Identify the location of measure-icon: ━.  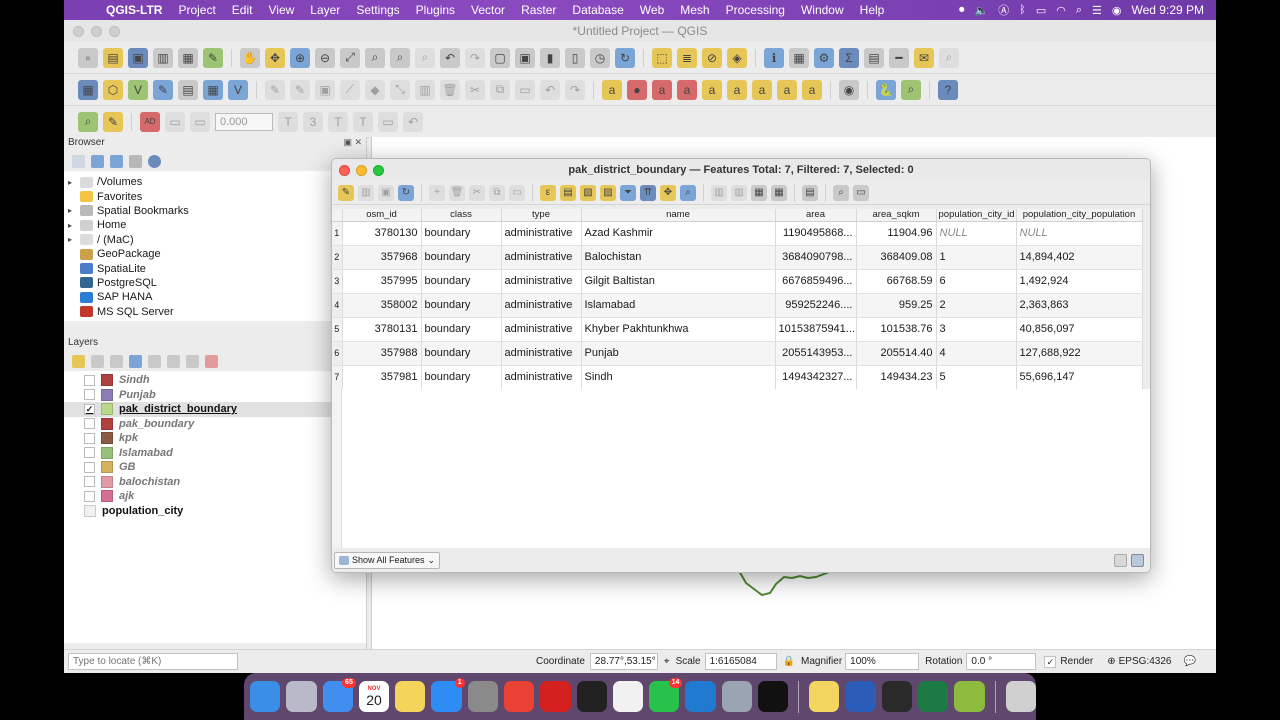
(899, 57).